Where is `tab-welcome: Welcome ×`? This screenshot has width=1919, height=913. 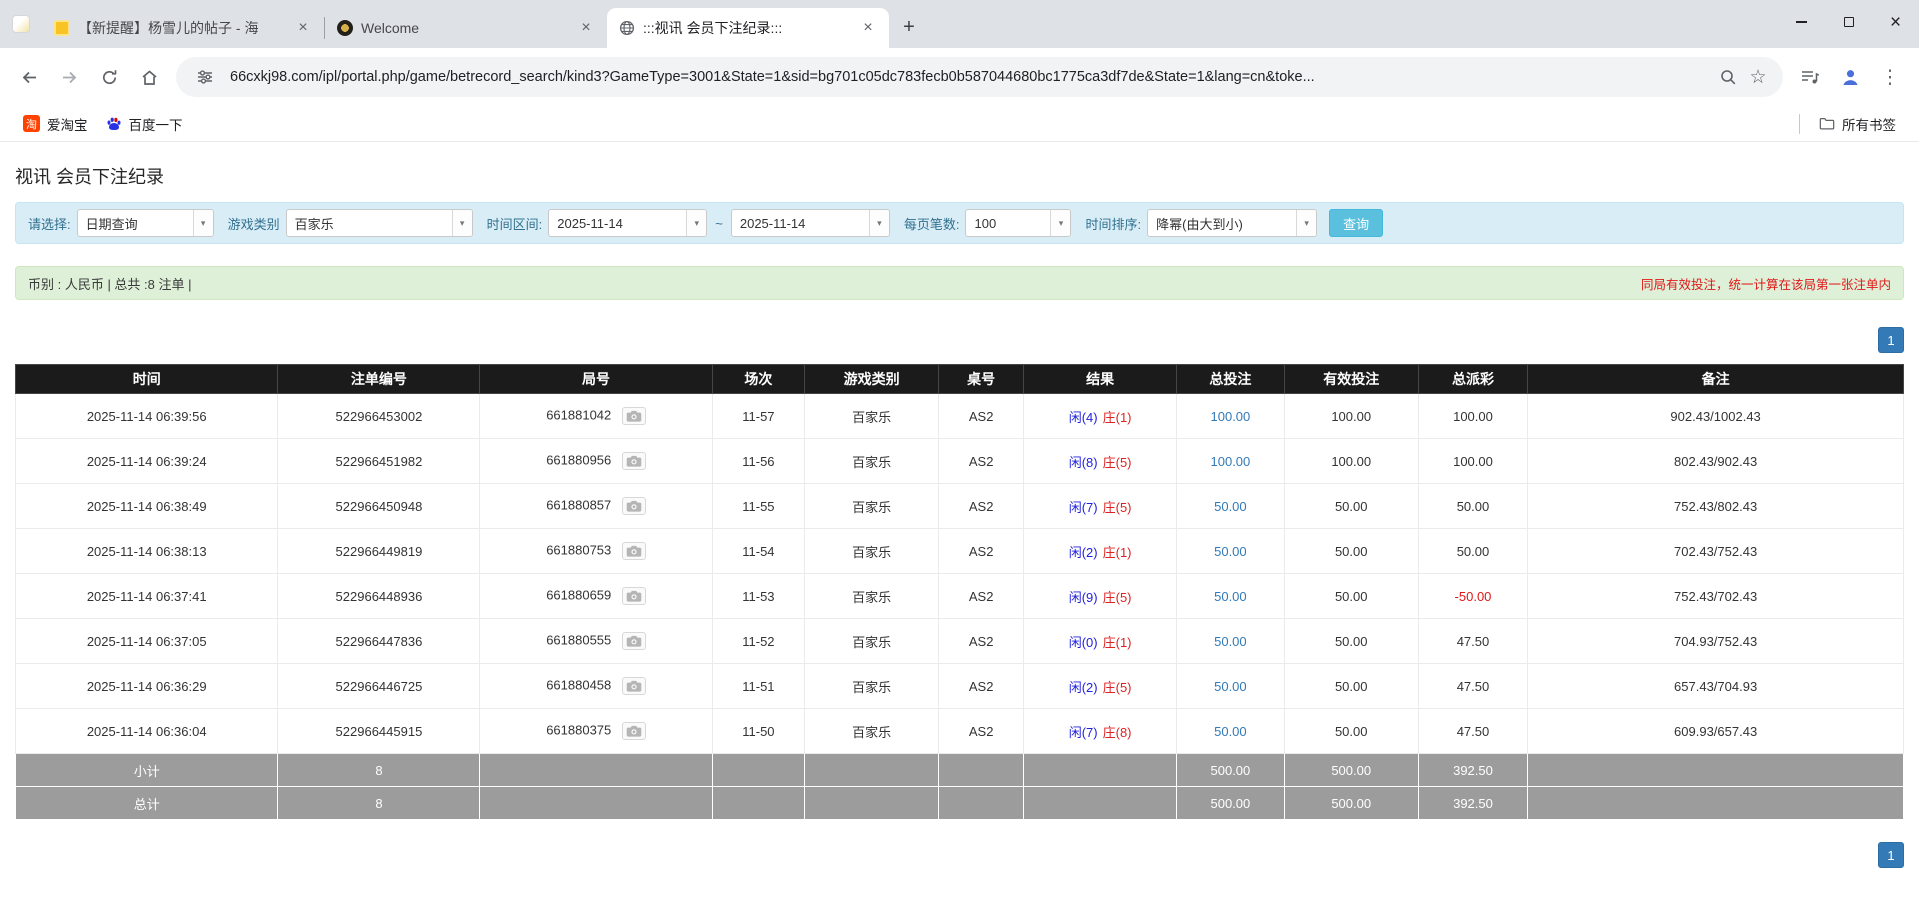 tab-welcome: Welcome × is located at coordinates (466, 28).